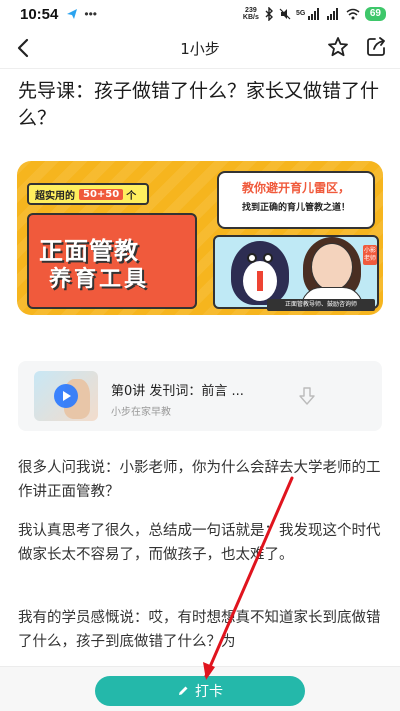 This screenshot has width=400, height=711. I want to click on signal-5g-icon: 5G, so click(307, 14).